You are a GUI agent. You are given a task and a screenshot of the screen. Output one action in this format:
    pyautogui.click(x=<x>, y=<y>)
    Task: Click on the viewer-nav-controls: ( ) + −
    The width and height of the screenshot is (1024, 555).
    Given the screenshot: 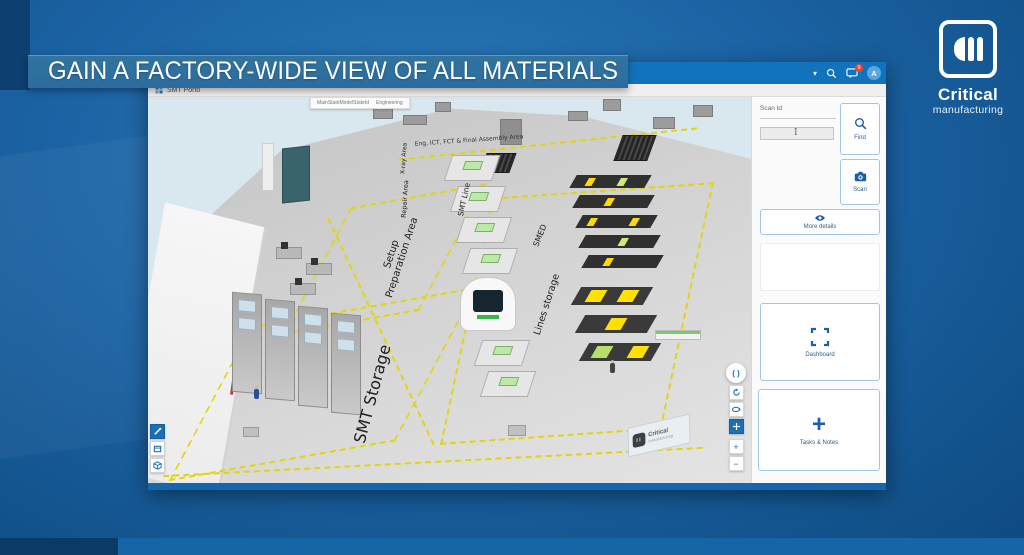 What is the action you would take?
    pyautogui.click(x=736, y=417)
    